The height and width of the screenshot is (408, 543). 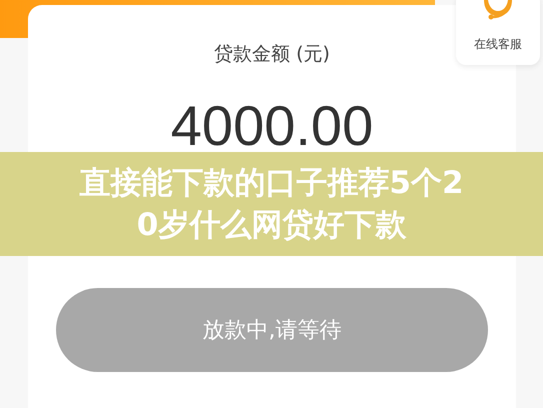 I want to click on loan-amount: 4000.00, so click(x=272, y=125).